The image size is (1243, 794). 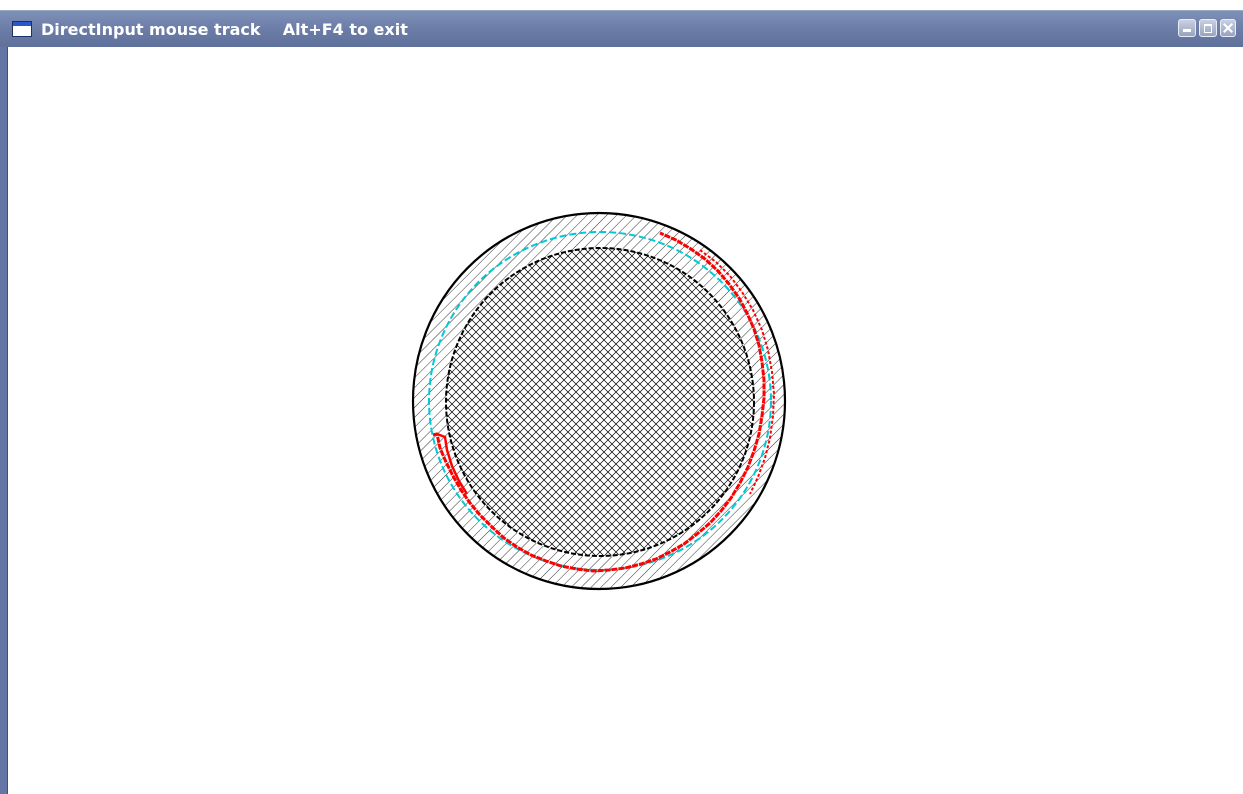 What do you see at coordinates (224, 29) in the screenshot?
I see `window-title: DirectInput mouse track Alt+F4 to exit` at bounding box center [224, 29].